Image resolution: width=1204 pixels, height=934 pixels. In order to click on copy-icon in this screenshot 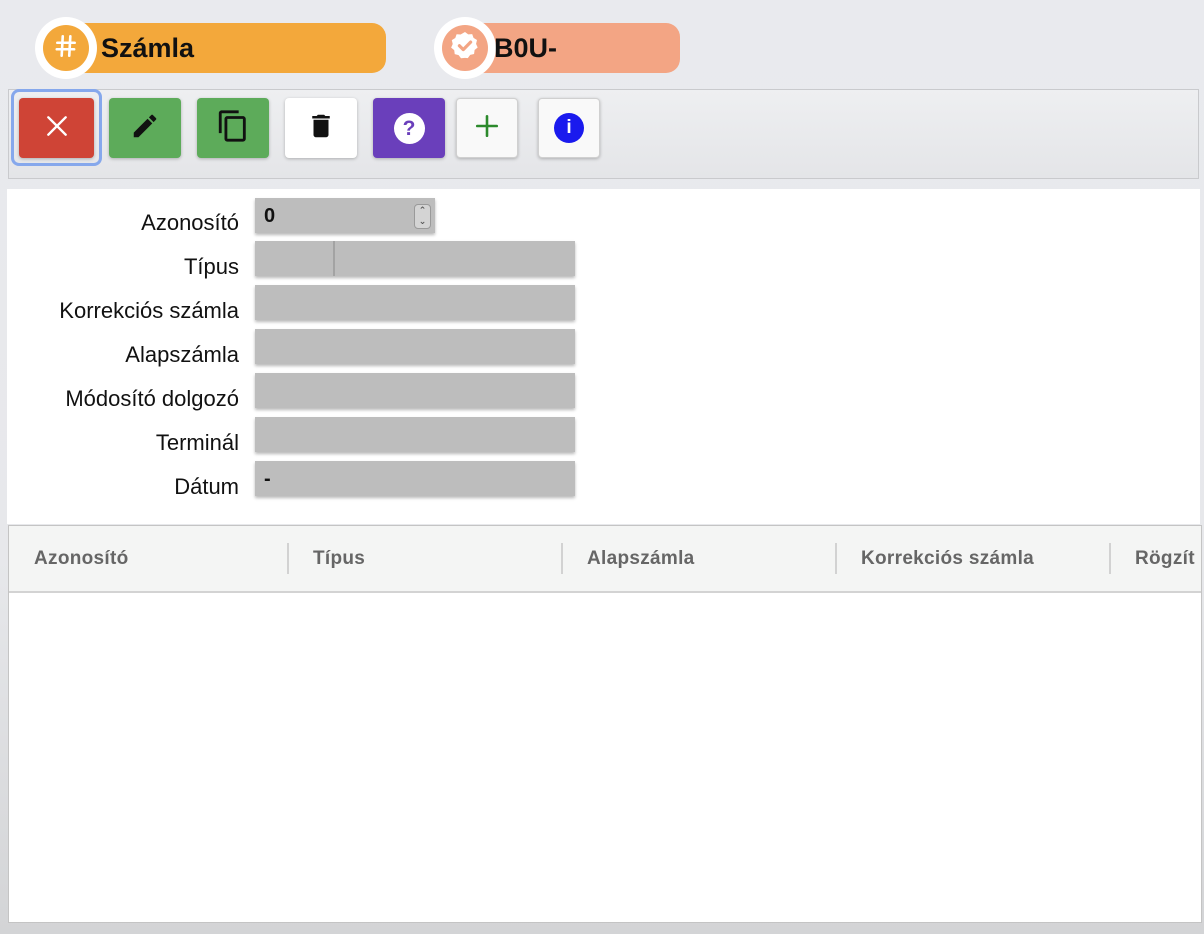, I will do `click(233, 128)`.